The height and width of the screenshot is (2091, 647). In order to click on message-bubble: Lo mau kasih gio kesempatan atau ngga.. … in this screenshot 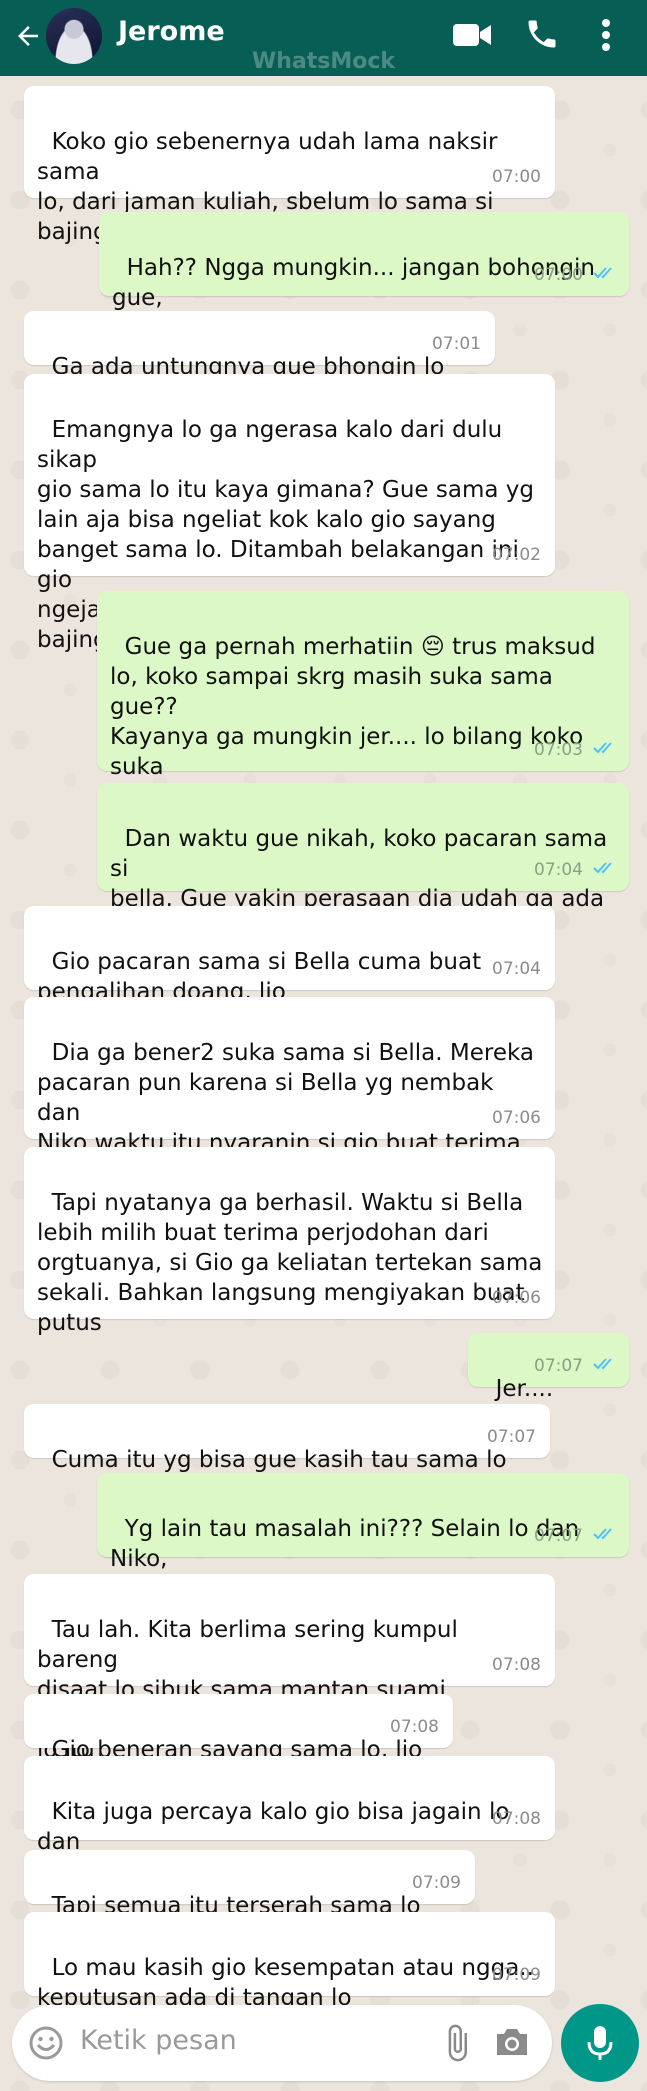, I will do `click(289, 1961)`.